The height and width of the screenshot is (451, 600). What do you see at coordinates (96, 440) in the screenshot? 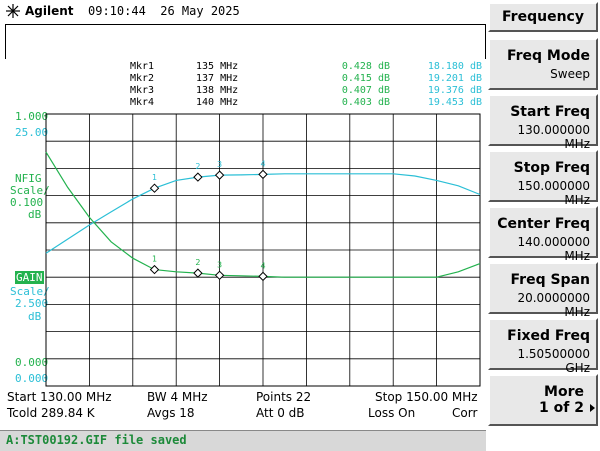
I see `status-message: A:TST00192.GIF file saved` at bounding box center [96, 440].